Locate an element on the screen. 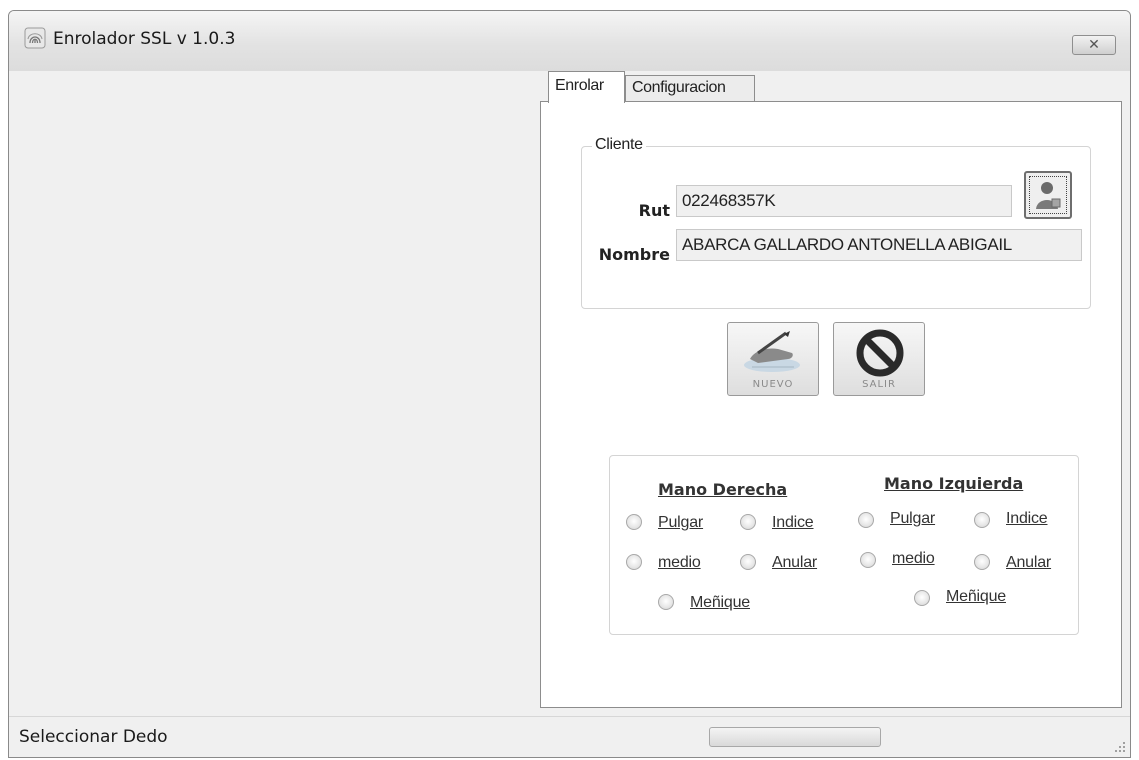 Image resolution: width=1139 pixels, height=760 pixels. radio-izquierda-menique is located at coordinates (922, 598).